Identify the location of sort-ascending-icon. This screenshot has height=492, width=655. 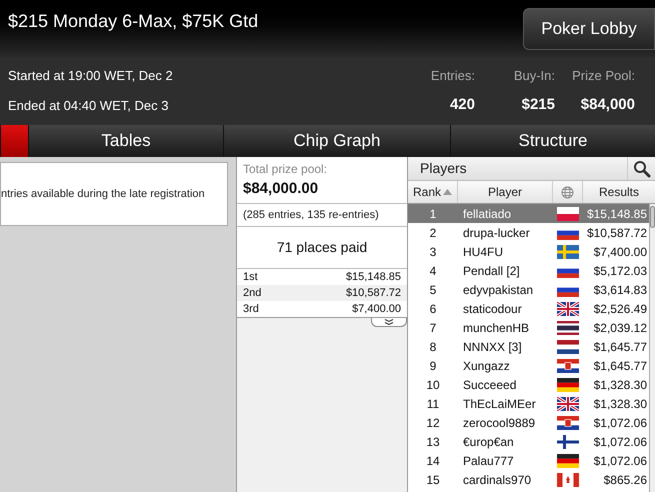
(447, 192).